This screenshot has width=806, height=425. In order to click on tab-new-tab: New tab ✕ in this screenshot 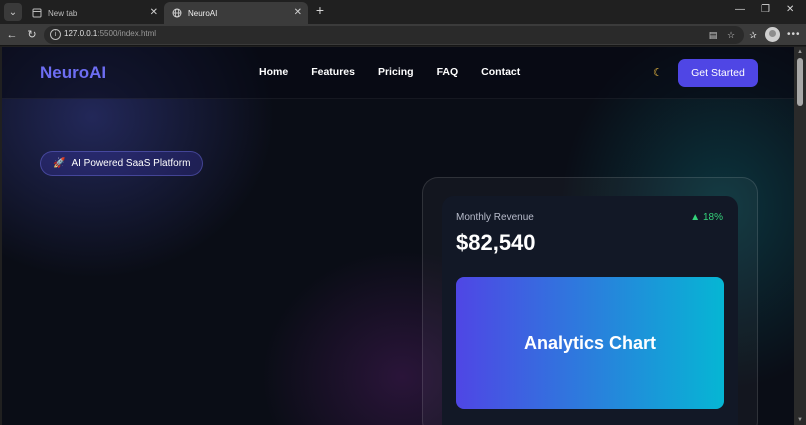, I will do `click(94, 13)`.